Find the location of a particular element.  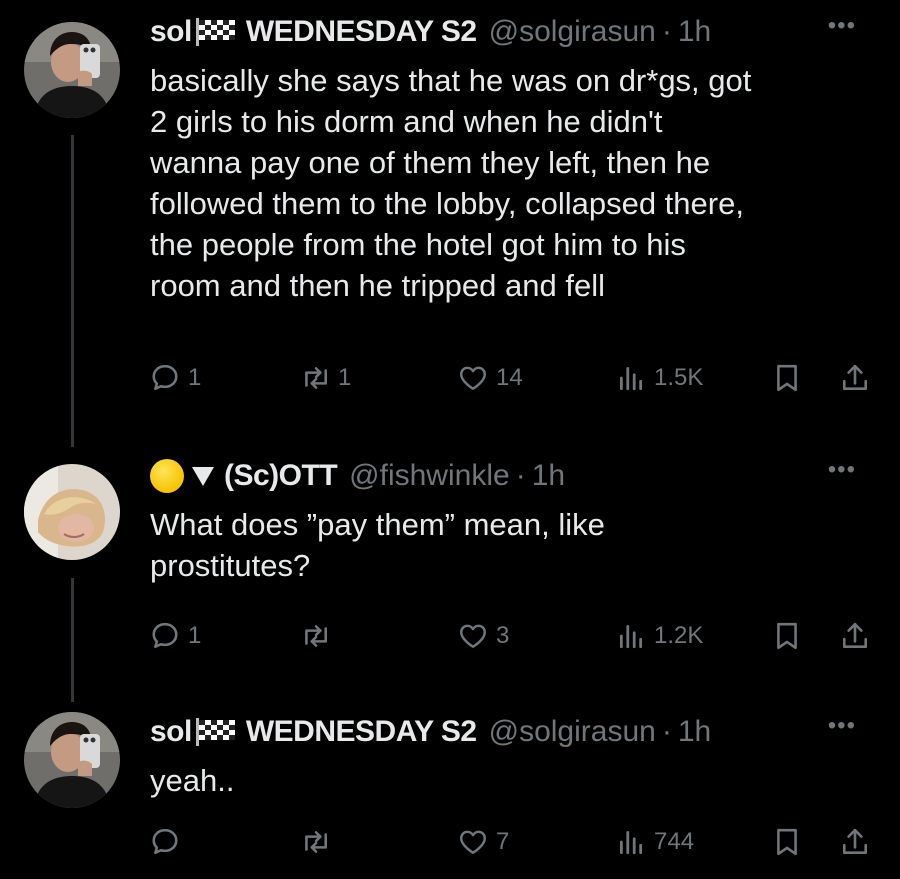

down-triangle-icon is located at coordinates (203, 476).